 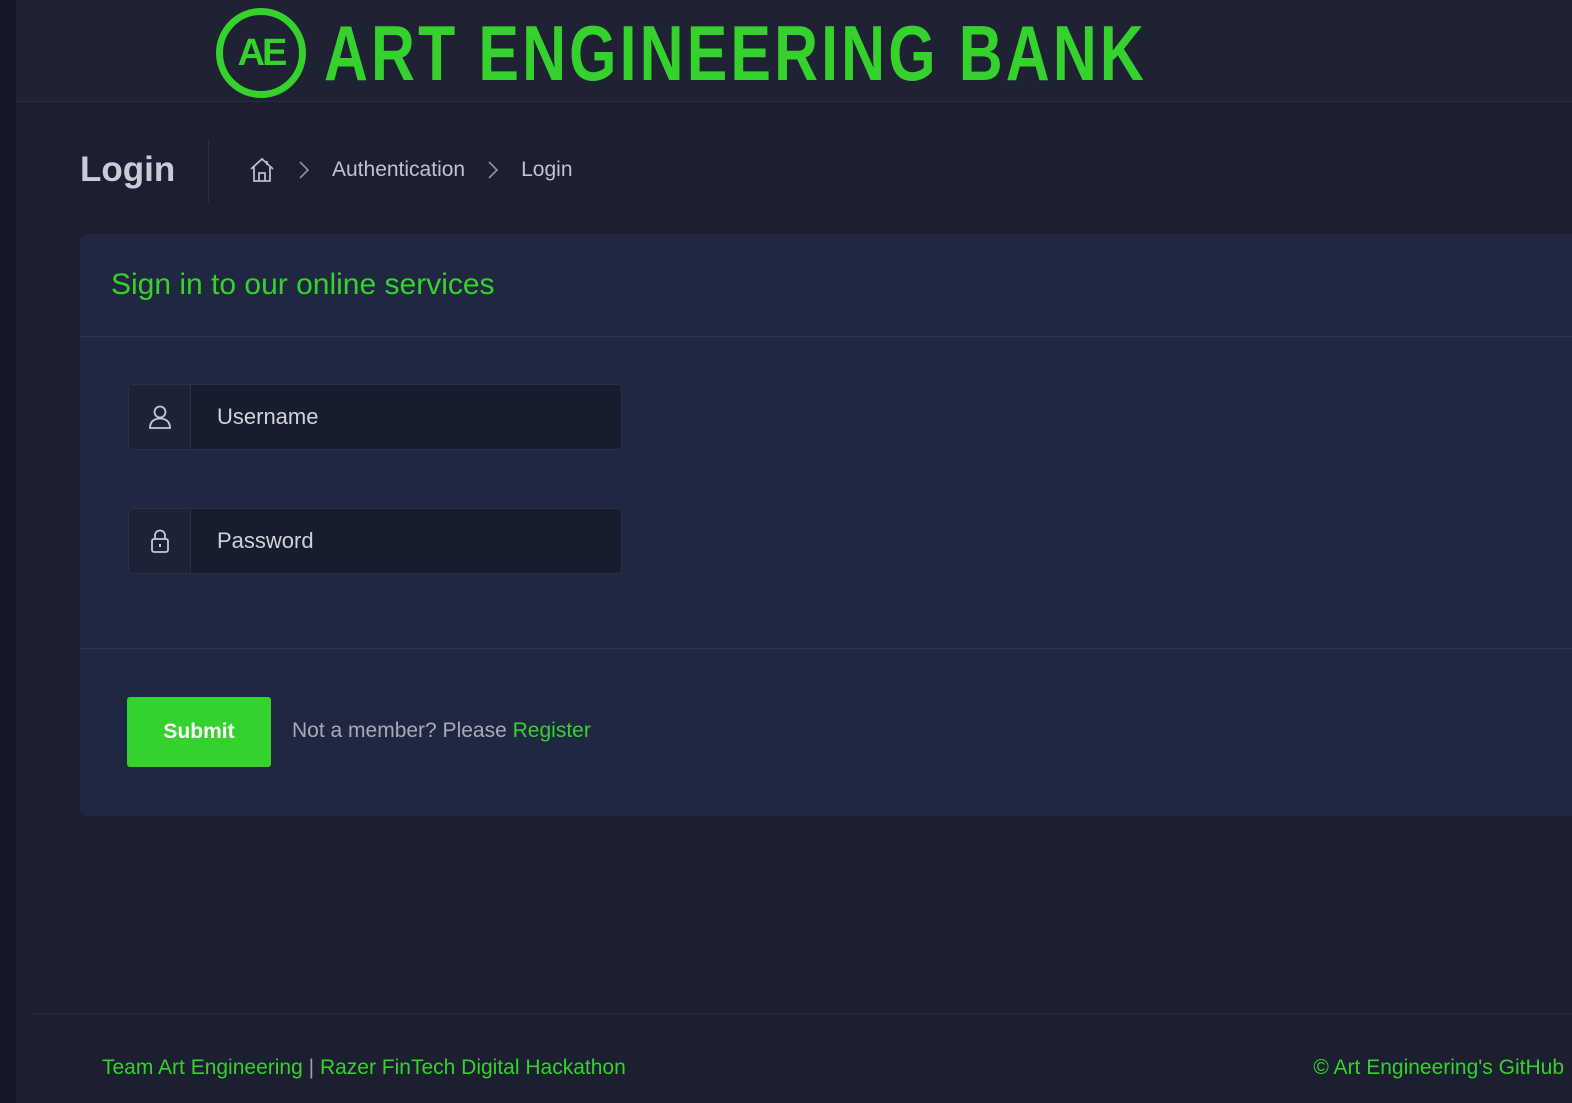 What do you see at coordinates (303, 284) in the screenshot?
I see `card-title: Sign in to our online services` at bounding box center [303, 284].